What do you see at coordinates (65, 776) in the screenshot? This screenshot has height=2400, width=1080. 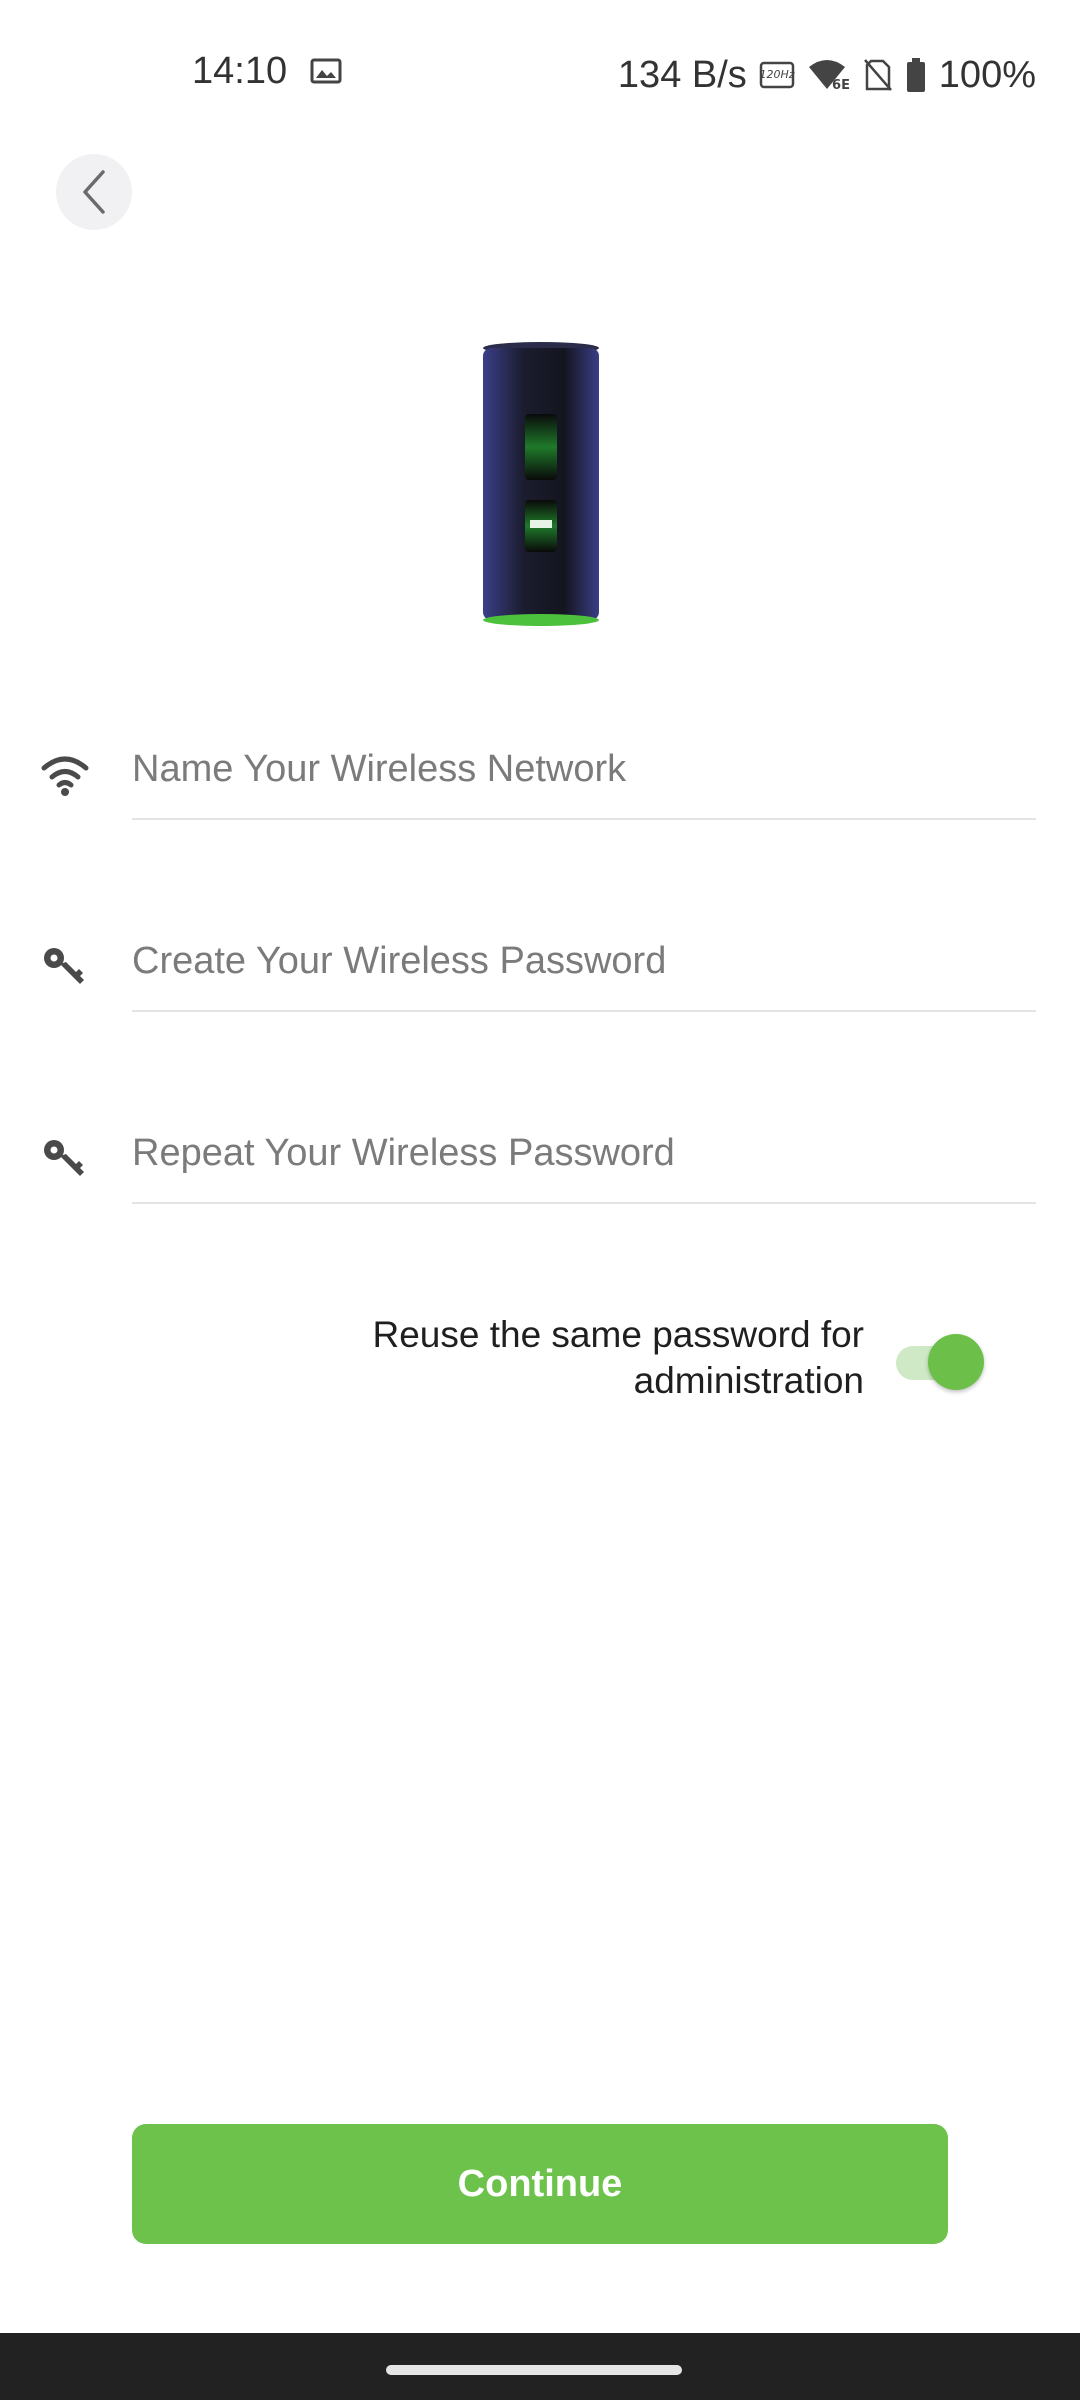 I see `wifi-icon` at bounding box center [65, 776].